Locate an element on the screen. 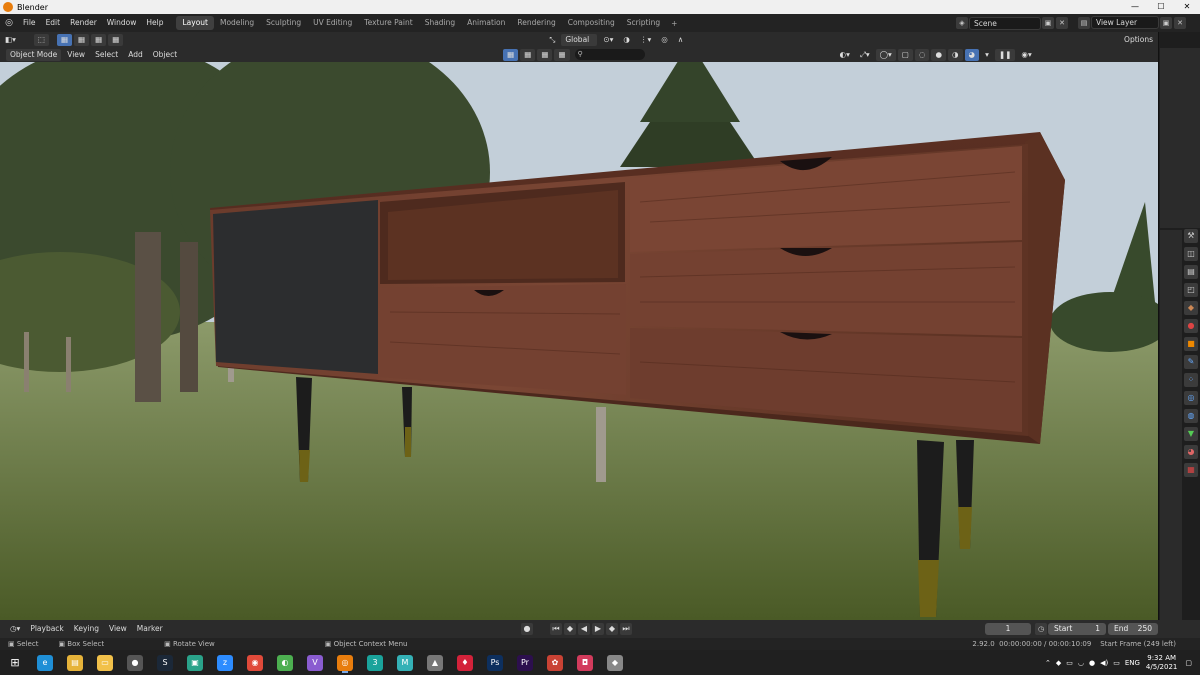  blender-menu-icon: ◎ is located at coordinates (9, 23).